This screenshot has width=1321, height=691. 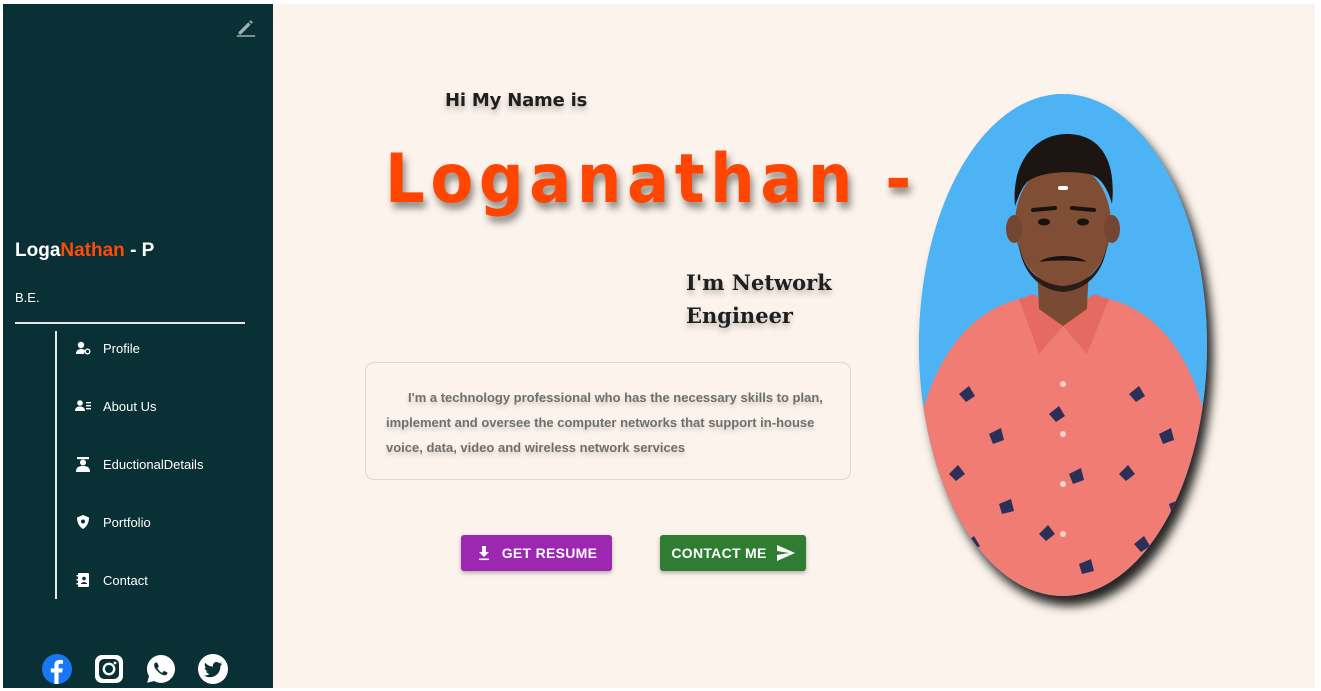 I want to click on hero-name: Loganathan -, so click(x=651, y=179).